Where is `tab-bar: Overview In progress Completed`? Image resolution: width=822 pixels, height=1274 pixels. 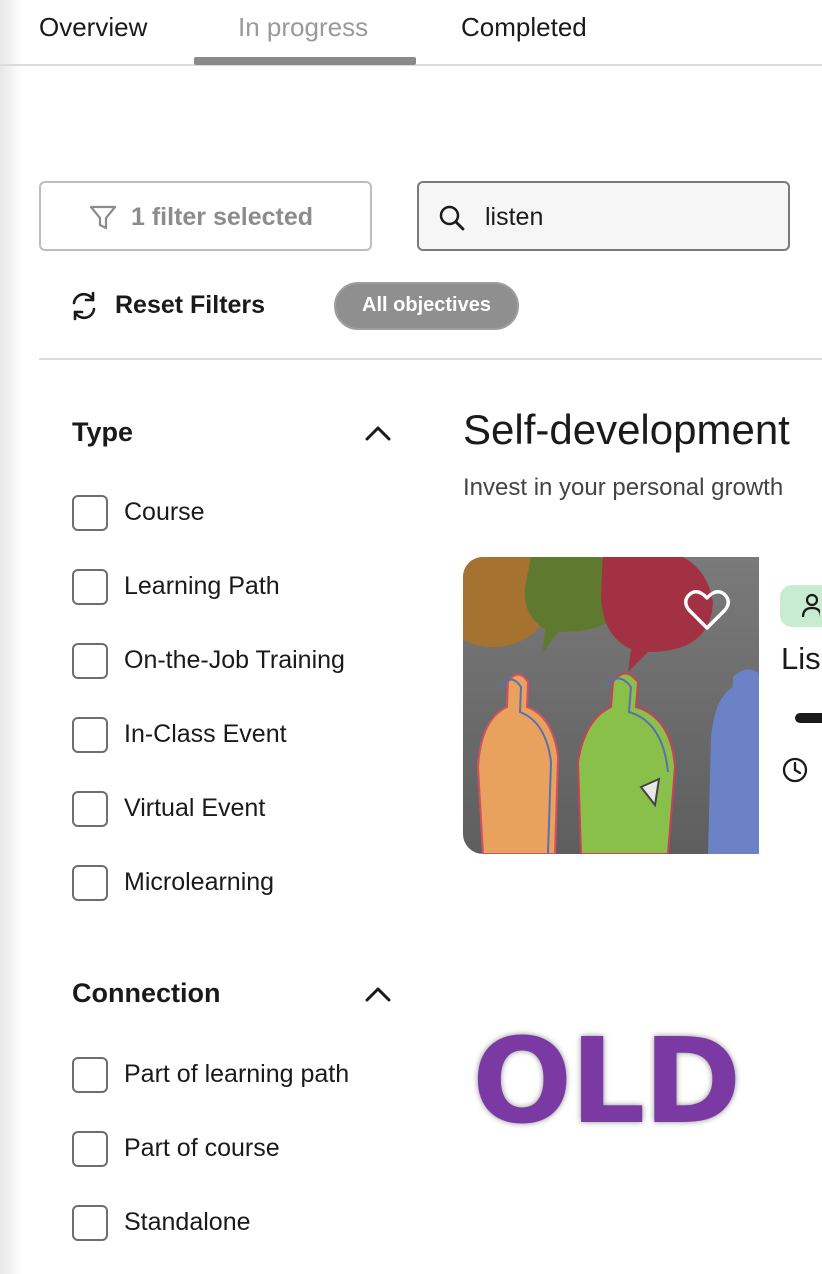 tab-bar: Overview In progress Completed is located at coordinates (411, 33).